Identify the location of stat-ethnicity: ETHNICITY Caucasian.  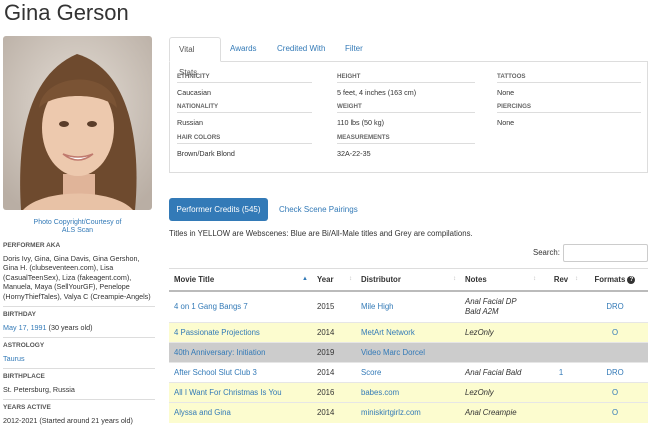
(244, 85).